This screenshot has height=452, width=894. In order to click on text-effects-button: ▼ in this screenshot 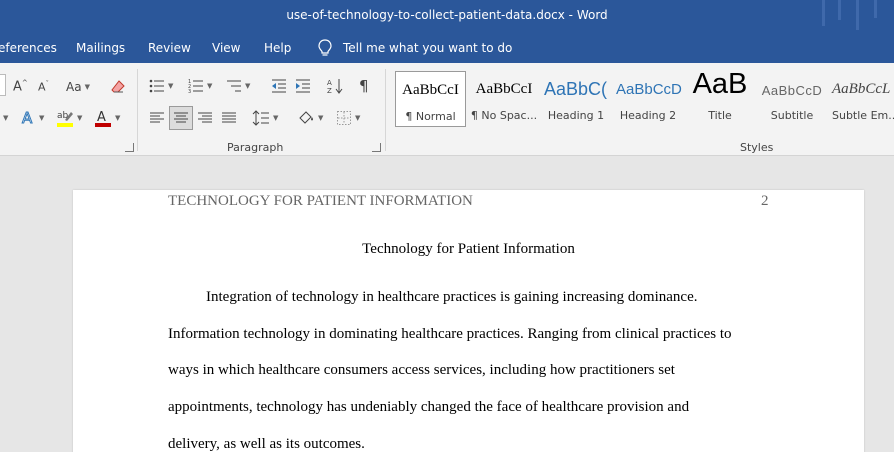, I will do `click(4, 118)`.